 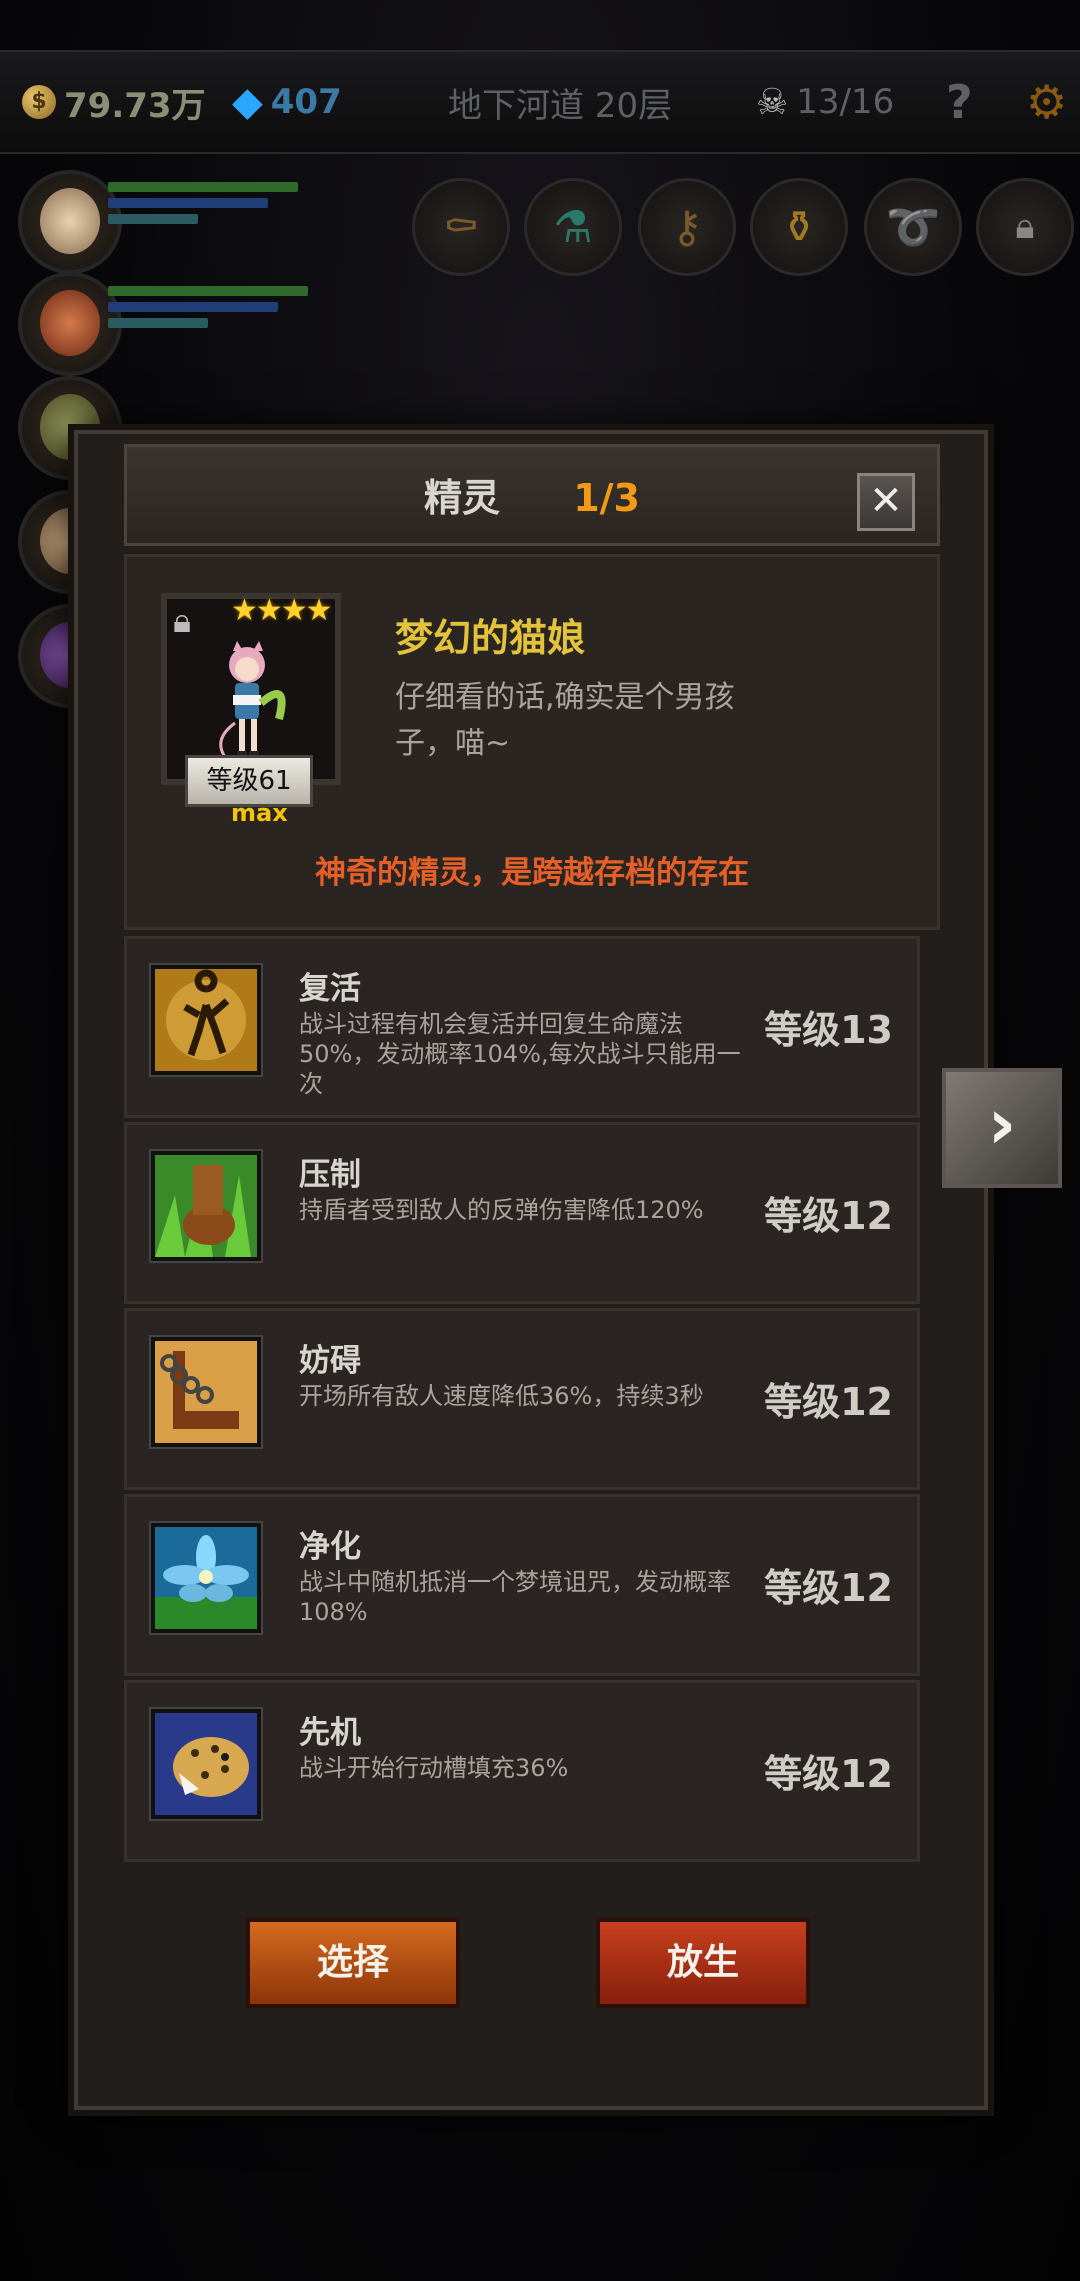 What do you see at coordinates (490, 638) in the screenshot?
I see `spirit-name: 梦幻的猫娘` at bounding box center [490, 638].